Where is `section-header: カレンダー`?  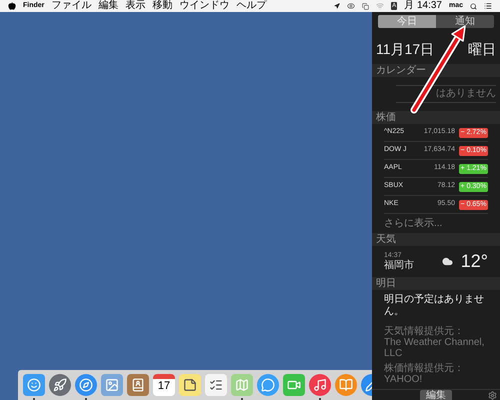 section-header: カレンダー is located at coordinates (436, 70).